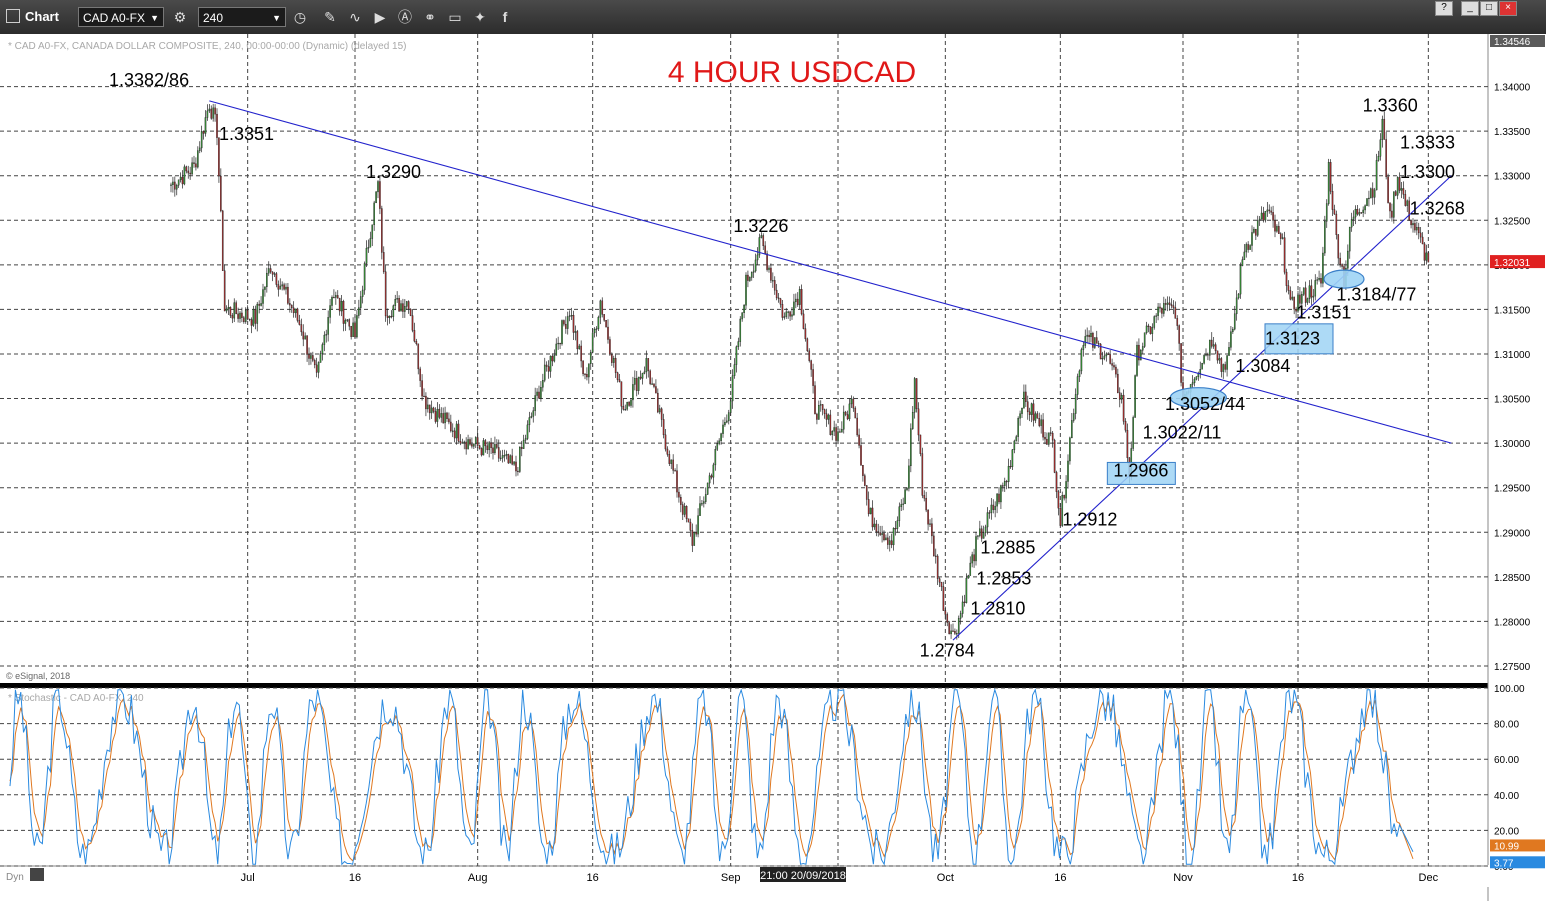  I want to click on y-tick-label: 1.29500, so click(1512, 489).